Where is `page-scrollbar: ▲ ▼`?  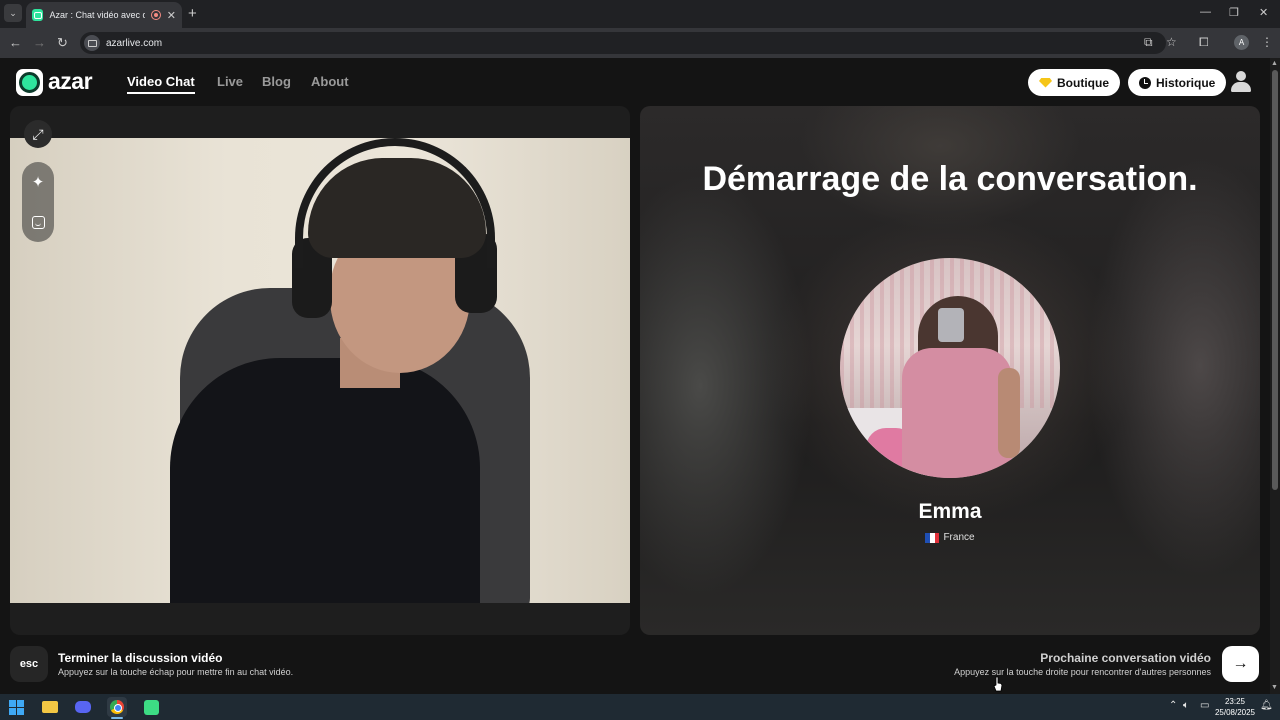 page-scrollbar: ▲ ▼ is located at coordinates (1275, 376).